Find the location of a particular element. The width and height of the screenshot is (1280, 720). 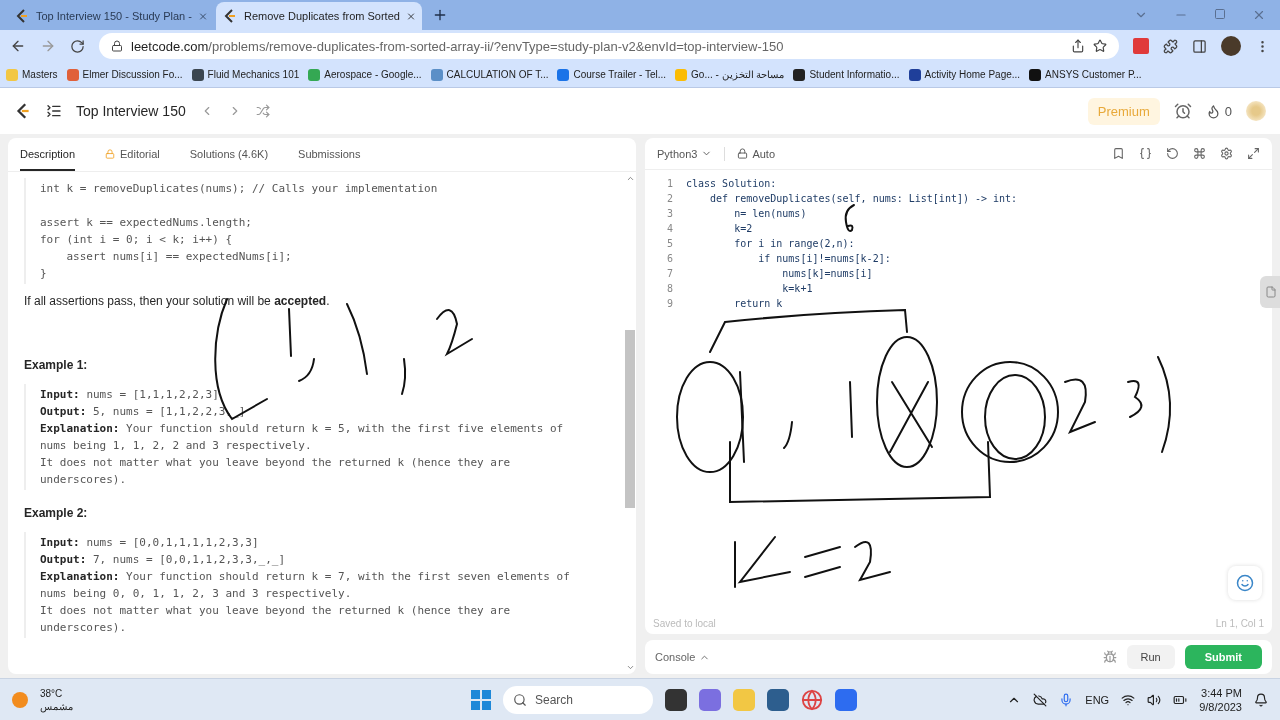

line-number: 1 is located at coordinates (669, 184).